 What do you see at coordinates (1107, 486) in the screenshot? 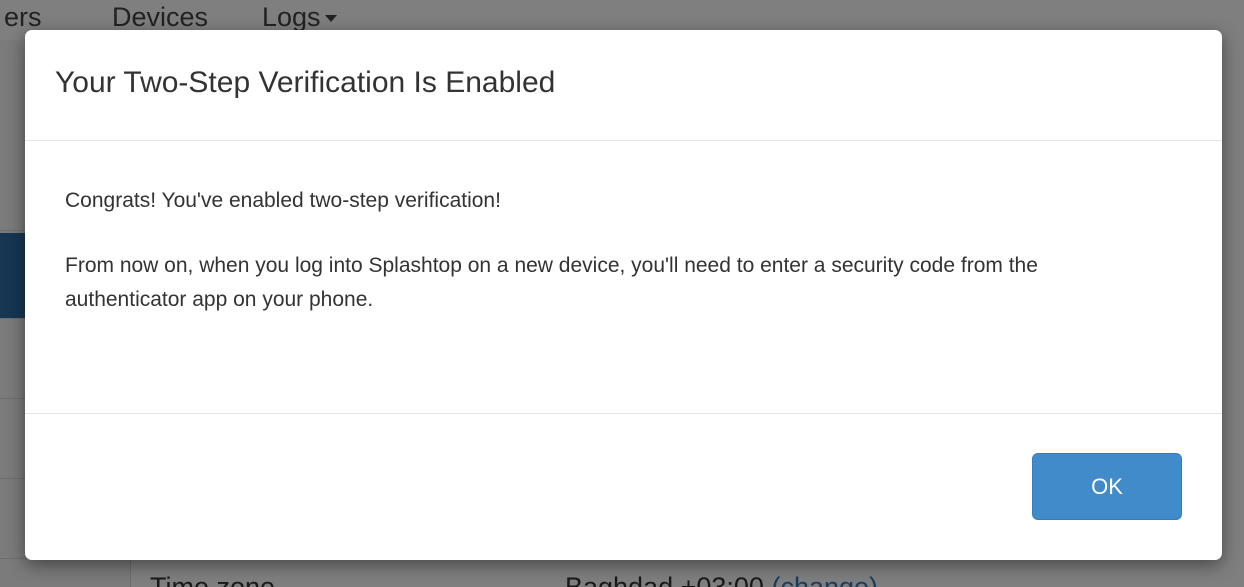
I see `ok-button: OK` at bounding box center [1107, 486].